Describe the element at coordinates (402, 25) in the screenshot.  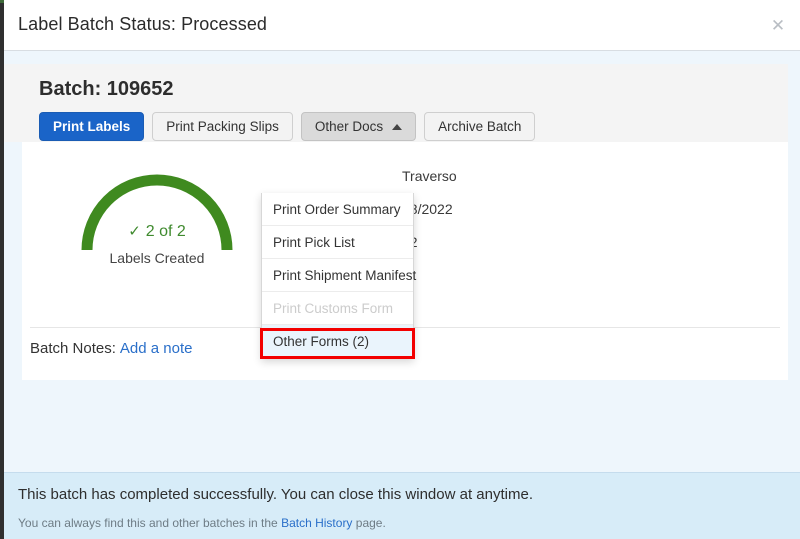
I see `window-titlebar: Label Batch Status: Processed ✕` at that location.